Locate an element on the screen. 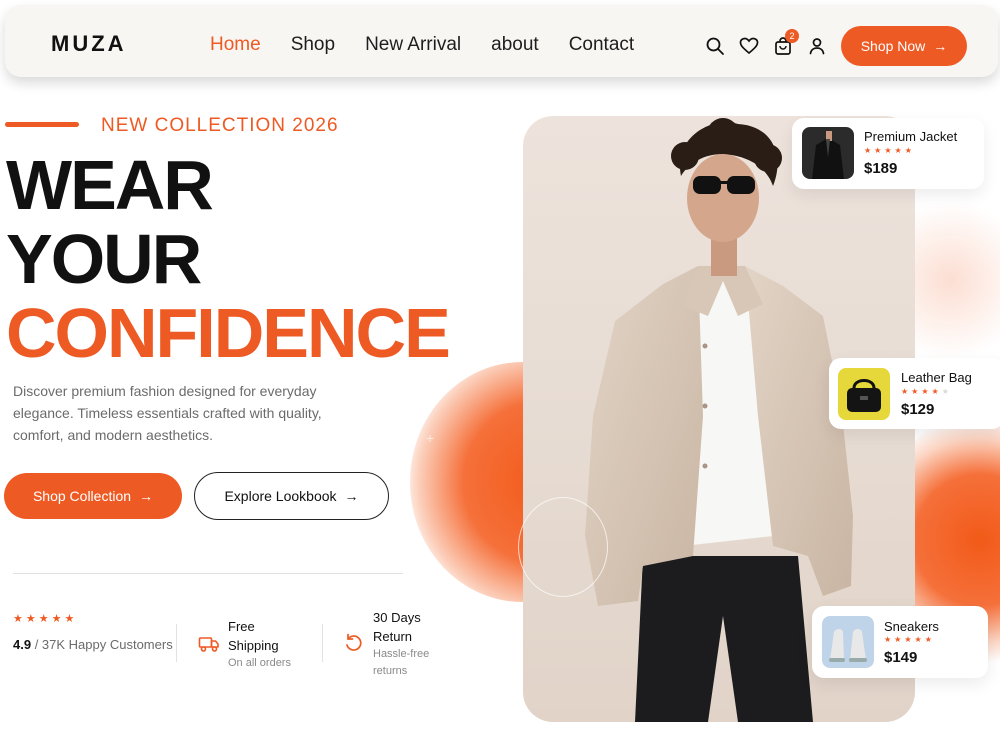 This screenshot has width=1000, height=750. rating-customers: / 37K Happy Customers is located at coordinates (102, 644).